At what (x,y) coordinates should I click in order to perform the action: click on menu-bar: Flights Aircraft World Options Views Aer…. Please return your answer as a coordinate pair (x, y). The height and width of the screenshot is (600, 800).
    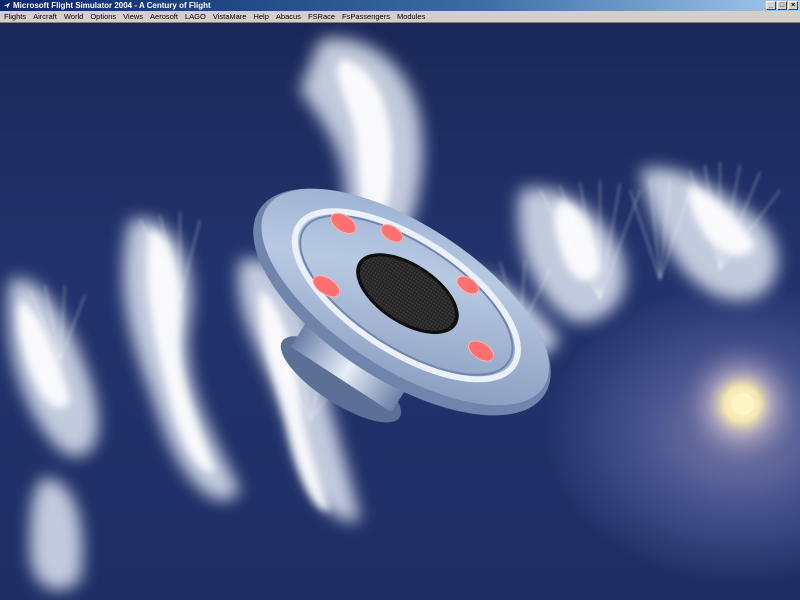
    Looking at the image, I should click on (400, 17).